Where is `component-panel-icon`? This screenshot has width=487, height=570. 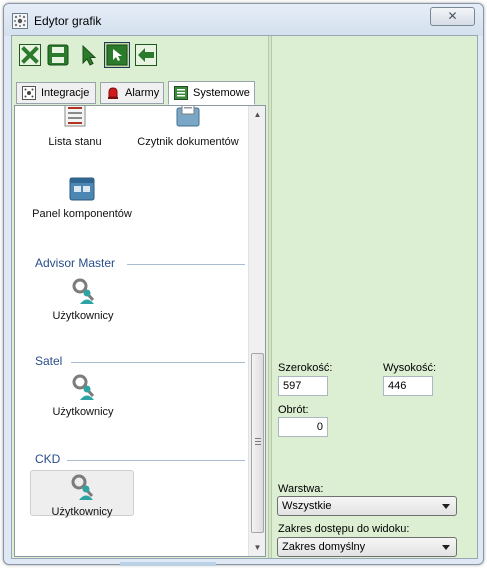 component-panel-icon is located at coordinates (82, 189).